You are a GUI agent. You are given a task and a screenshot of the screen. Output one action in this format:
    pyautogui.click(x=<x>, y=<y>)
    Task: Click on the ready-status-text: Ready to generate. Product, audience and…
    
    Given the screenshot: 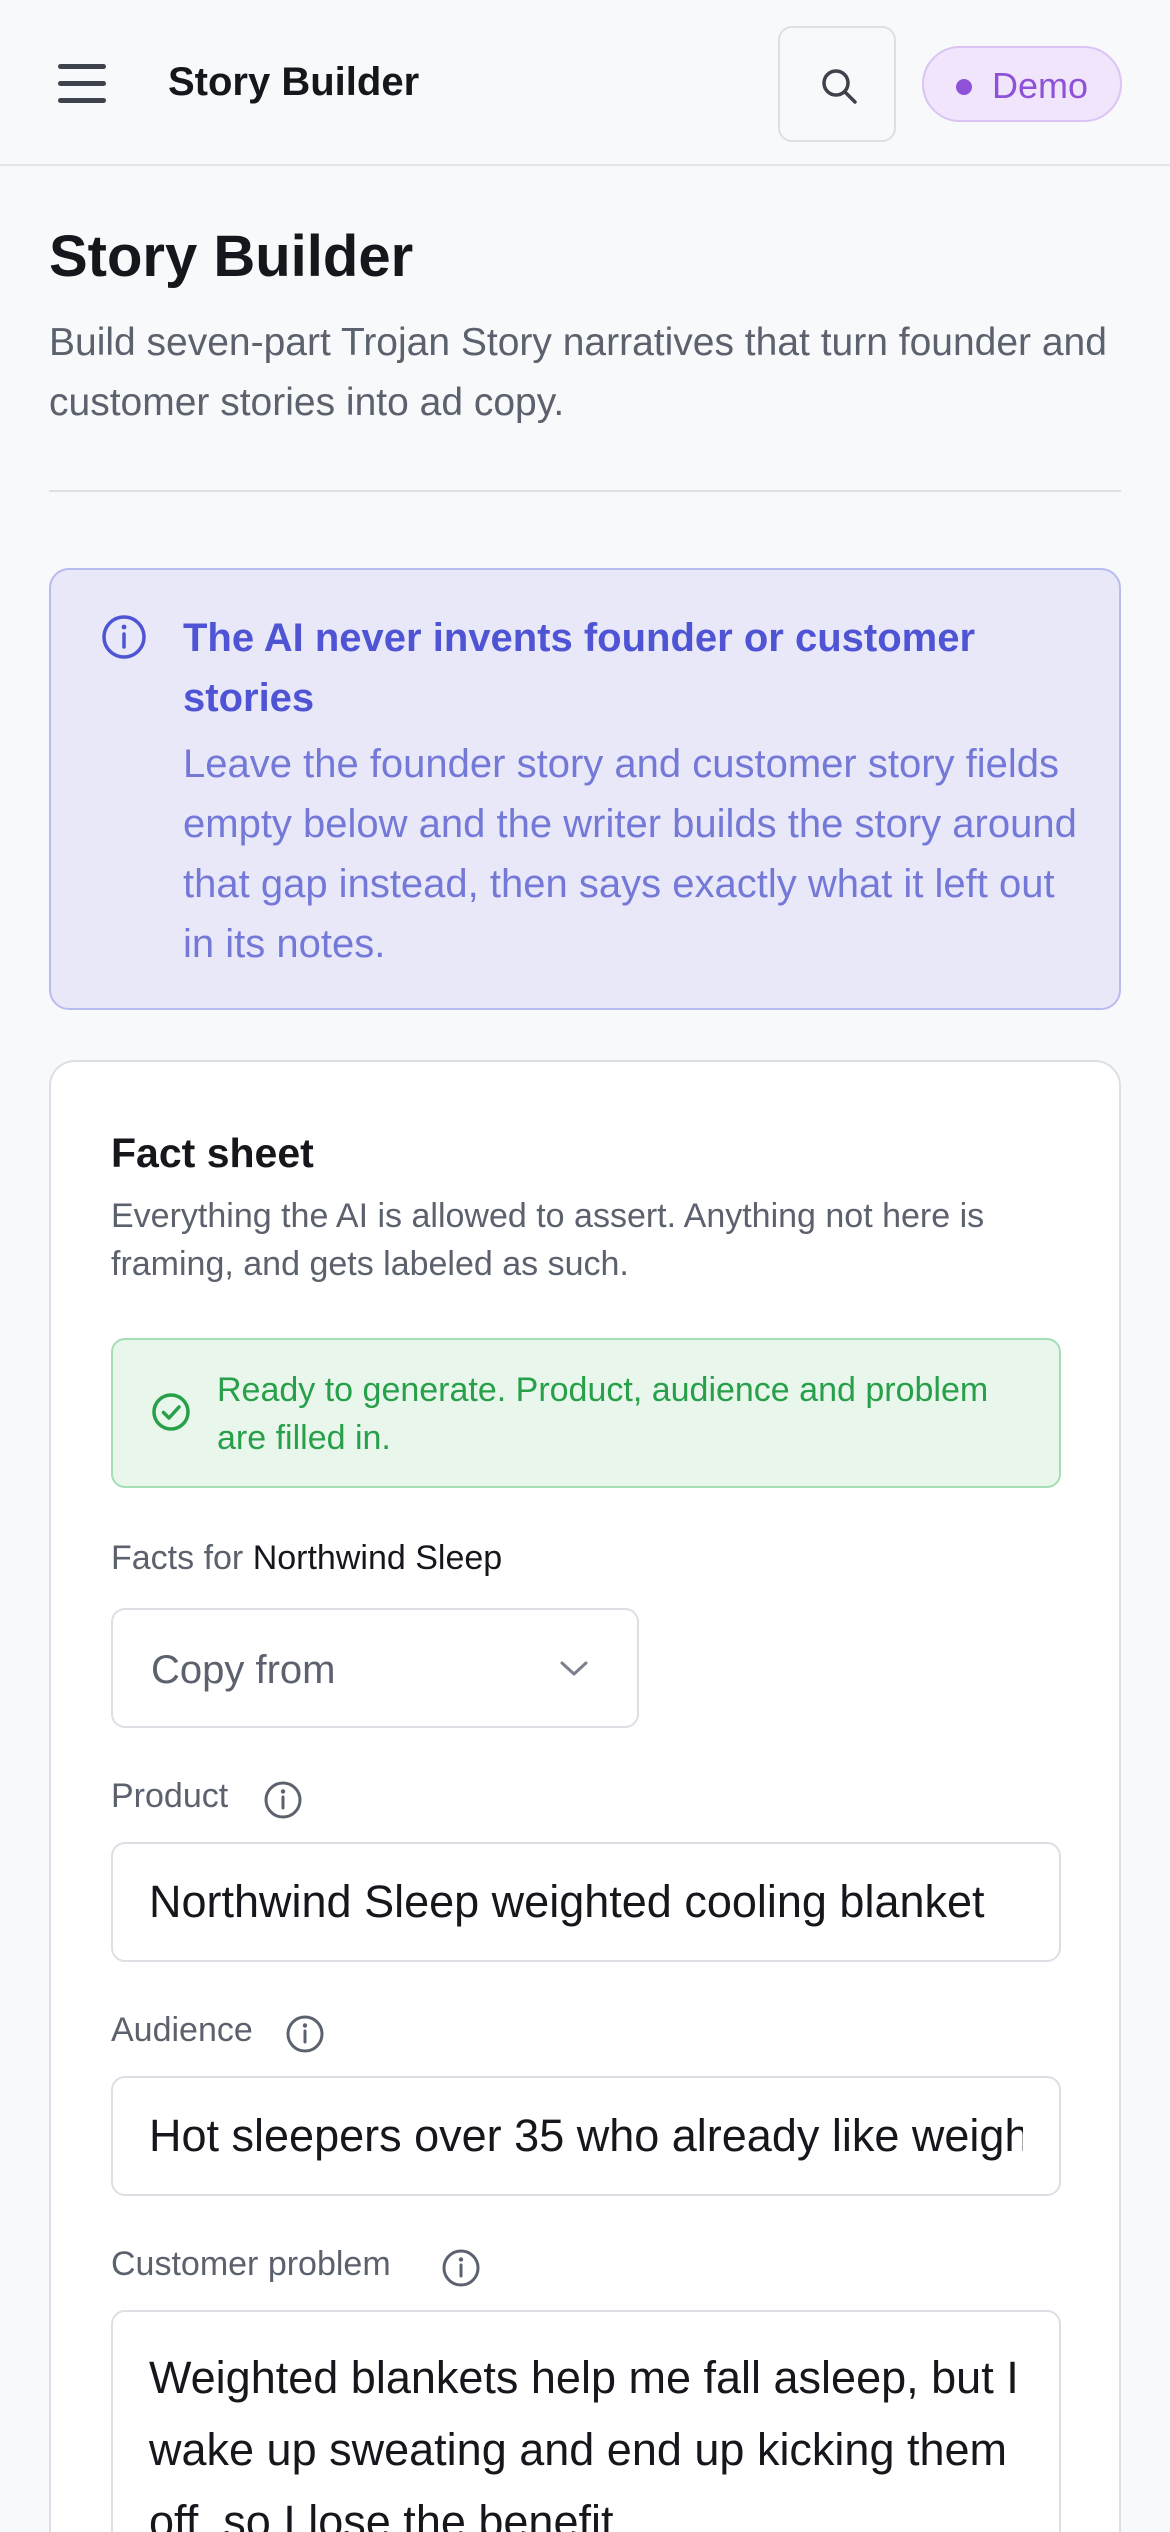 What is the action you would take?
    pyautogui.click(x=603, y=1414)
    